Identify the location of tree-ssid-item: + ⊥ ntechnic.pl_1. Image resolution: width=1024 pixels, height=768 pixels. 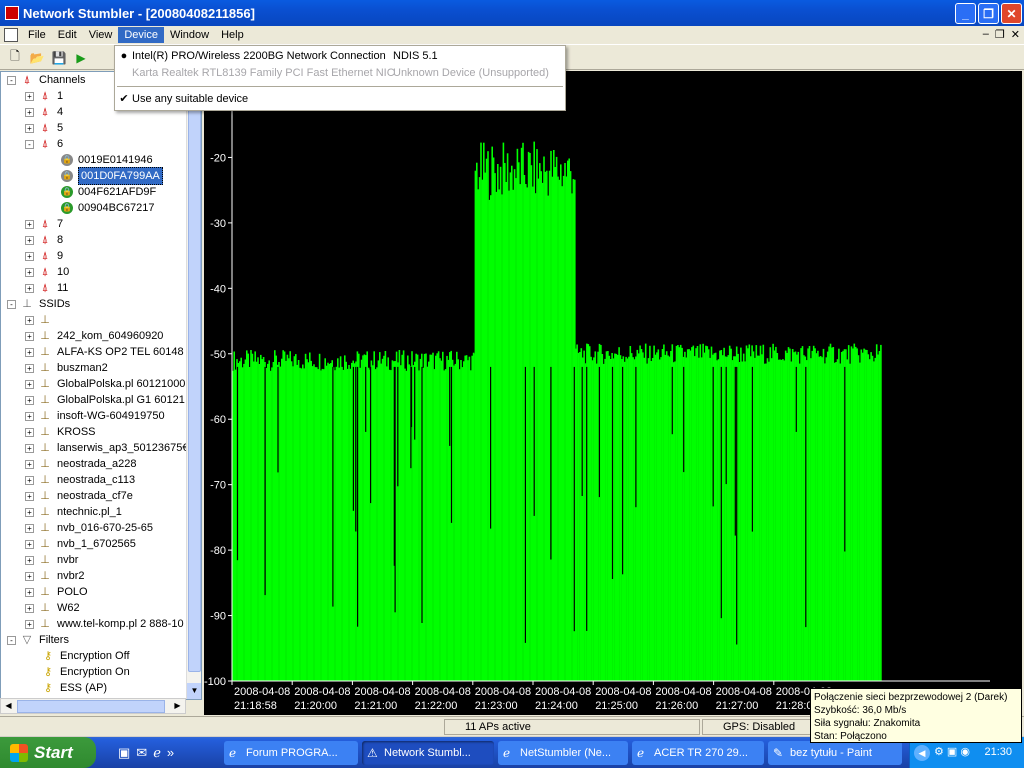
(73, 512).